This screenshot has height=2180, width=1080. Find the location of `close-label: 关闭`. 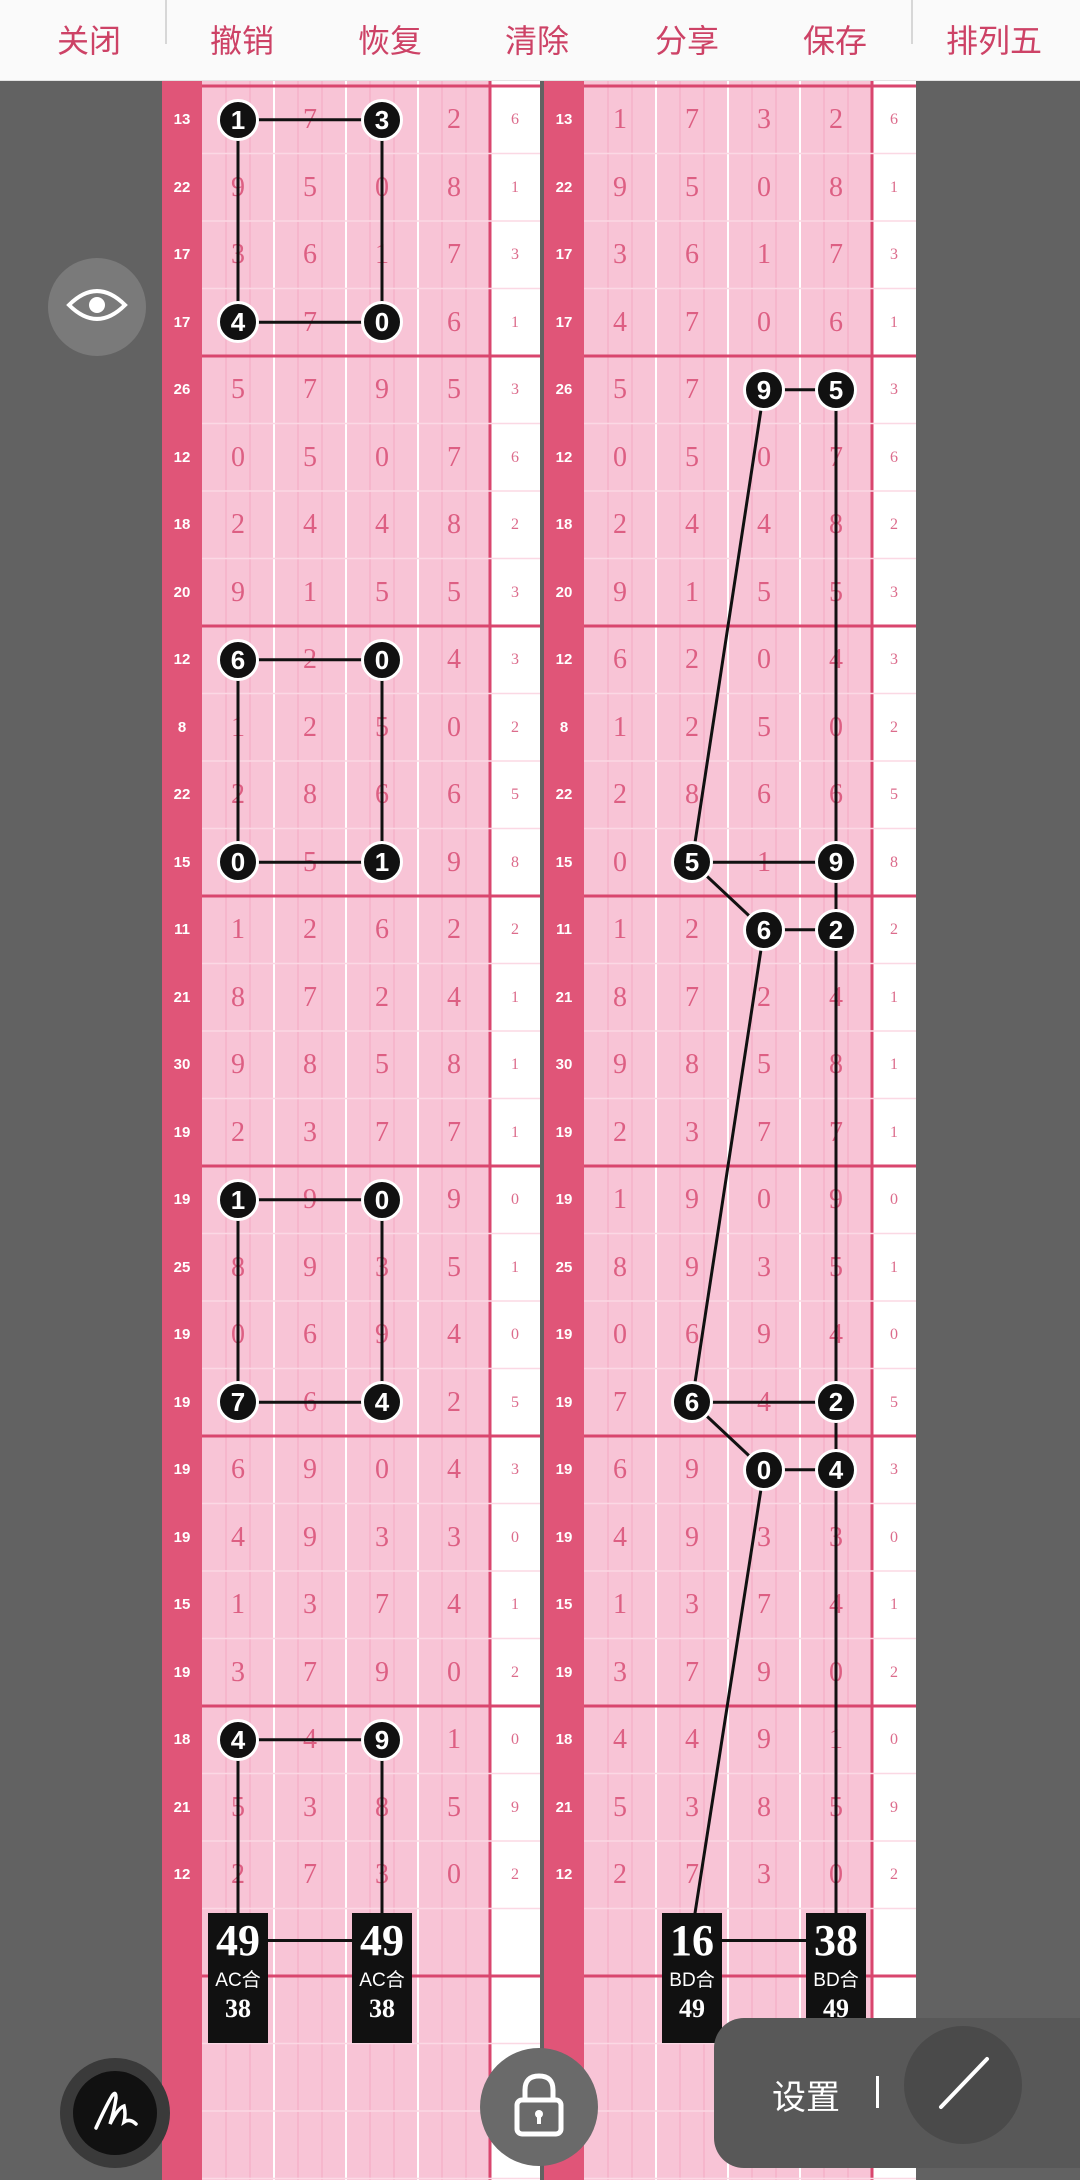

close-label: 关闭 is located at coordinates (88, 41).